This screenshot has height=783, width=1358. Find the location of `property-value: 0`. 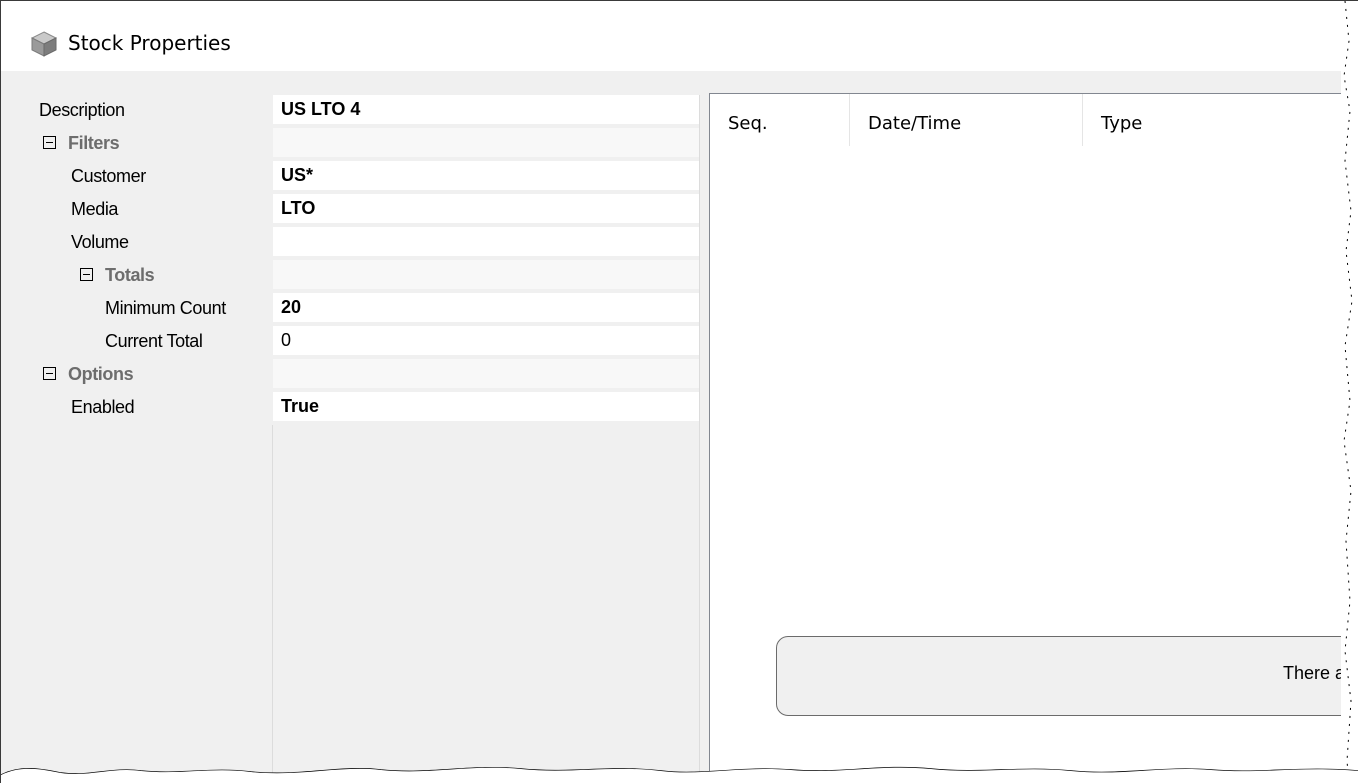

property-value: 0 is located at coordinates (486, 340).